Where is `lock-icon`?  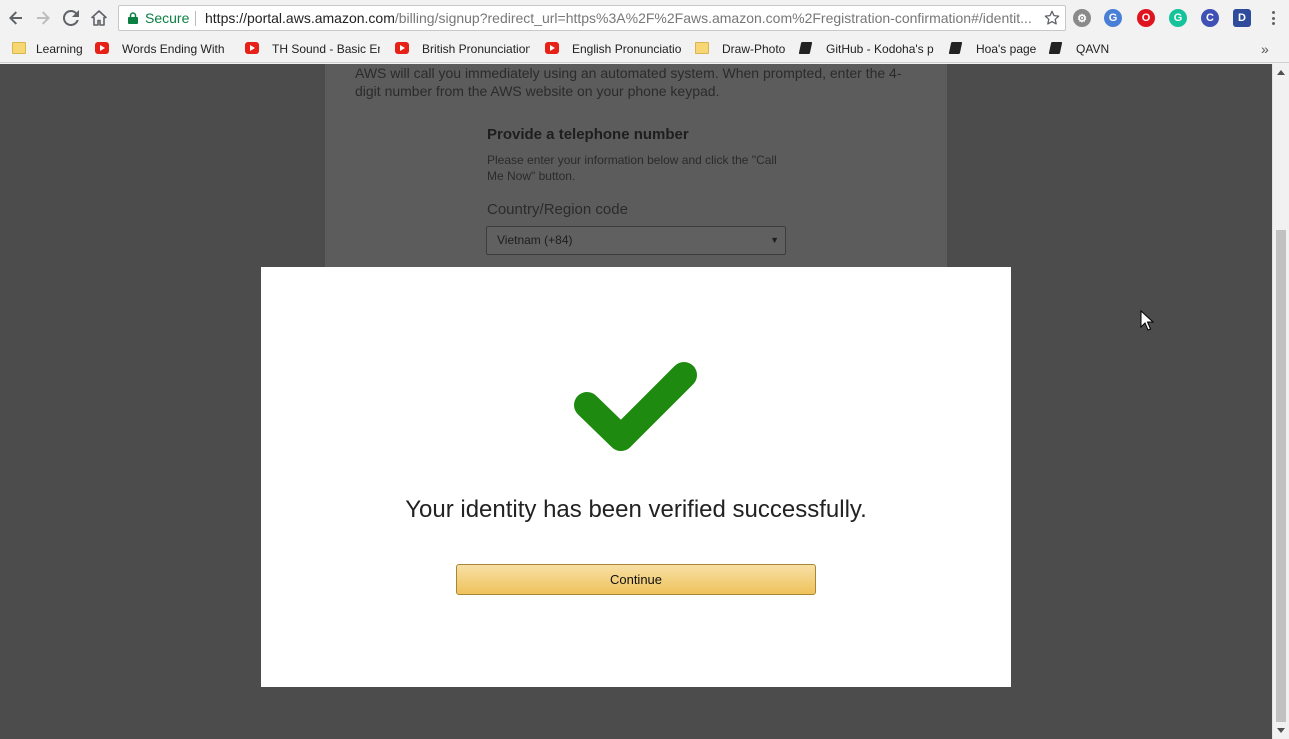
lock-icon is located at coordinates (133, 18).